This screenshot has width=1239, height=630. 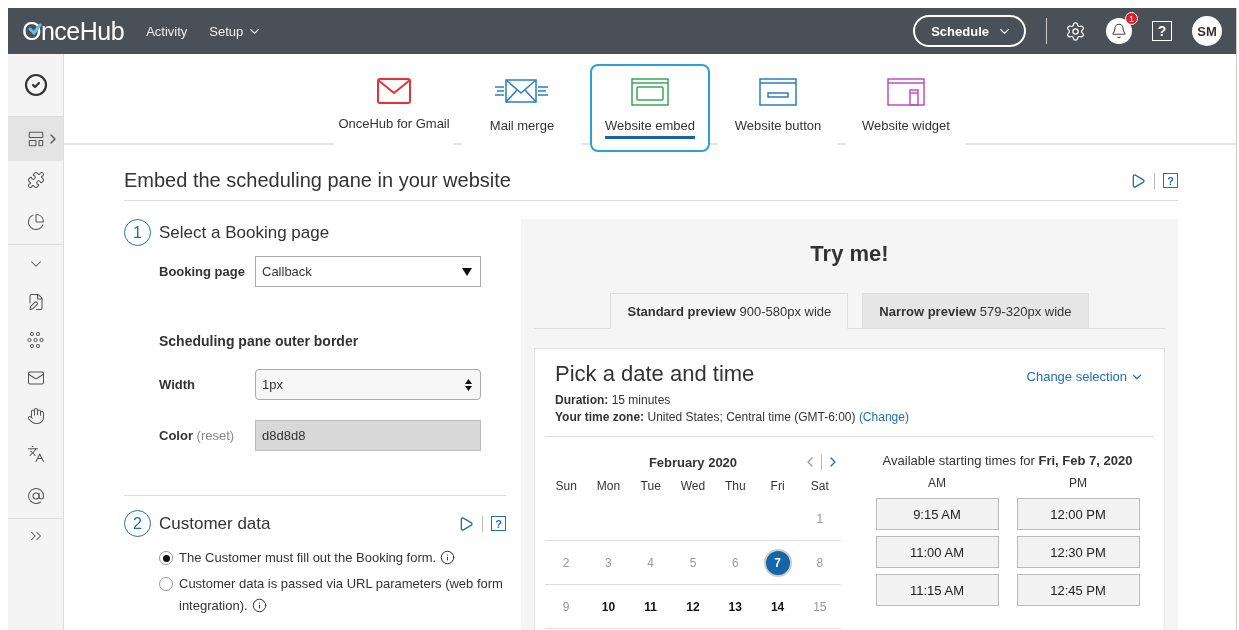 I want to click on weekday-label: Mon, so click(x=608, y=486).